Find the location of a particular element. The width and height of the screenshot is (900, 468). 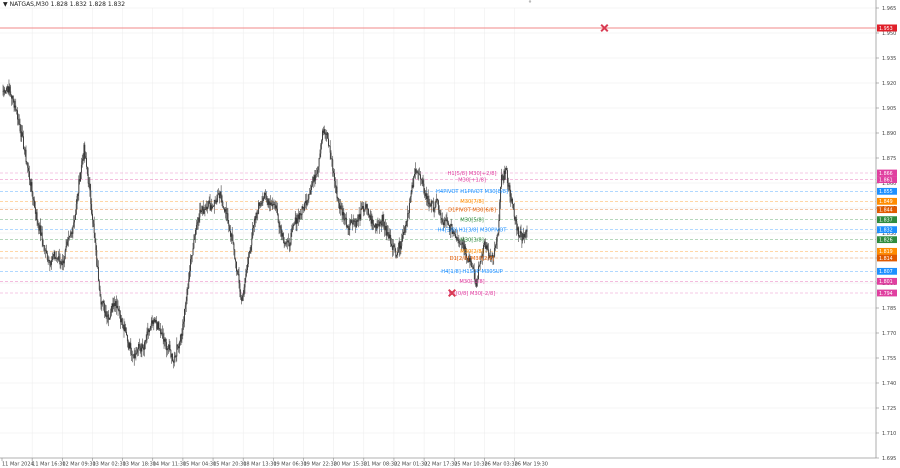

x-tick-label: 22 Mar 17:30 is located at coordinates (440, 465).